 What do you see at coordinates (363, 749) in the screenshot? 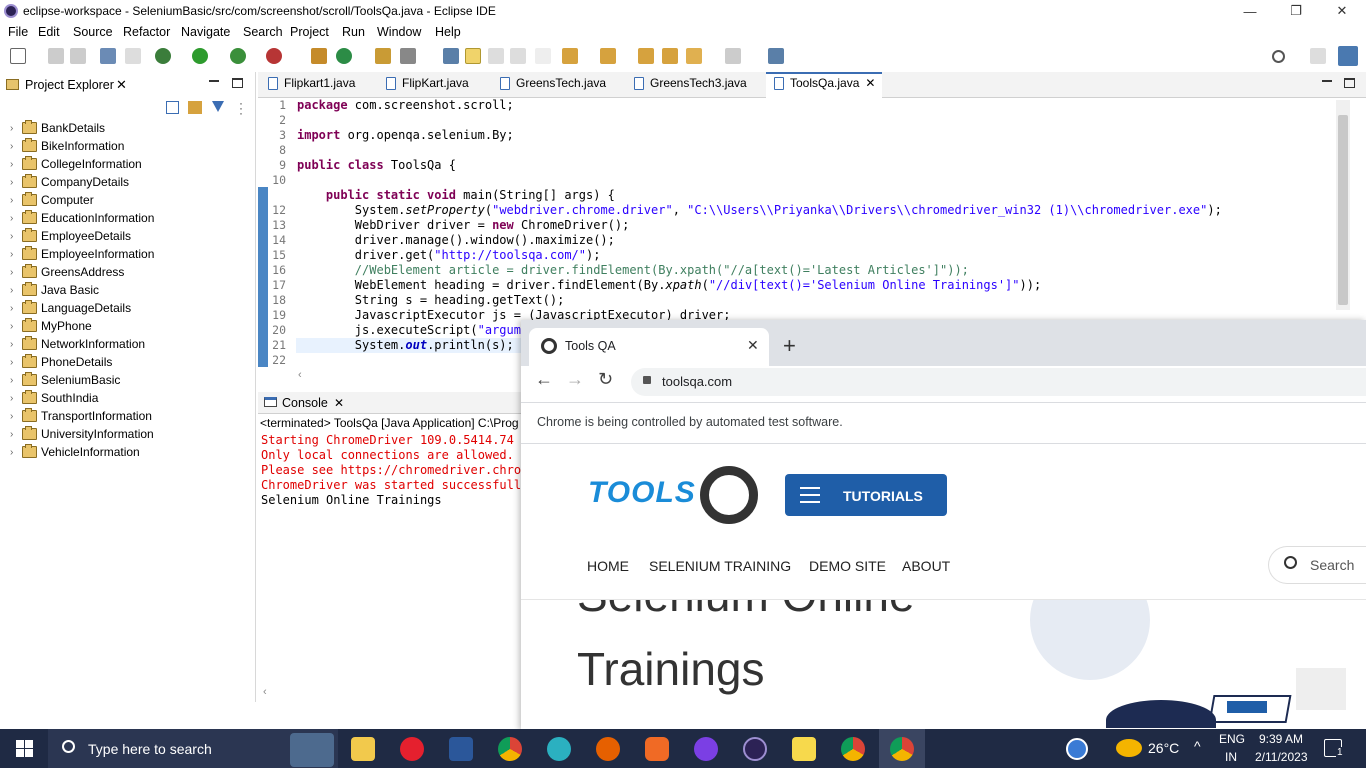
I see `file-explorer-icon` at bounding box center [363, 749].